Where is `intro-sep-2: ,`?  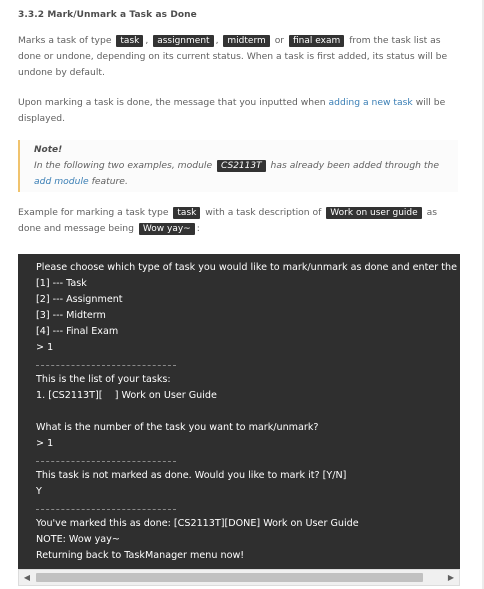
intro-sep-2: , is located at coordinates (217, 40).